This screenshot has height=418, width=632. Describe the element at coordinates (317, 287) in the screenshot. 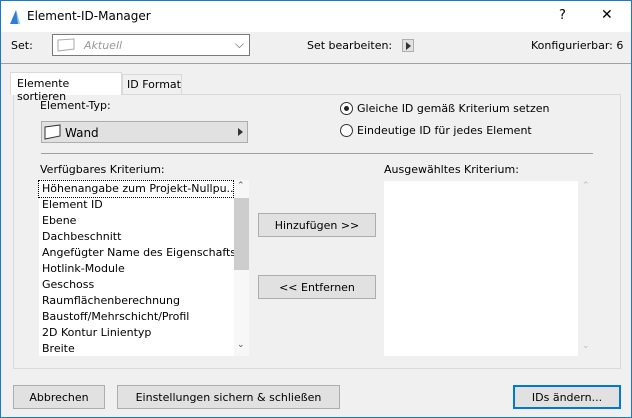

I see `remove-button: << Entfernen` at that location.